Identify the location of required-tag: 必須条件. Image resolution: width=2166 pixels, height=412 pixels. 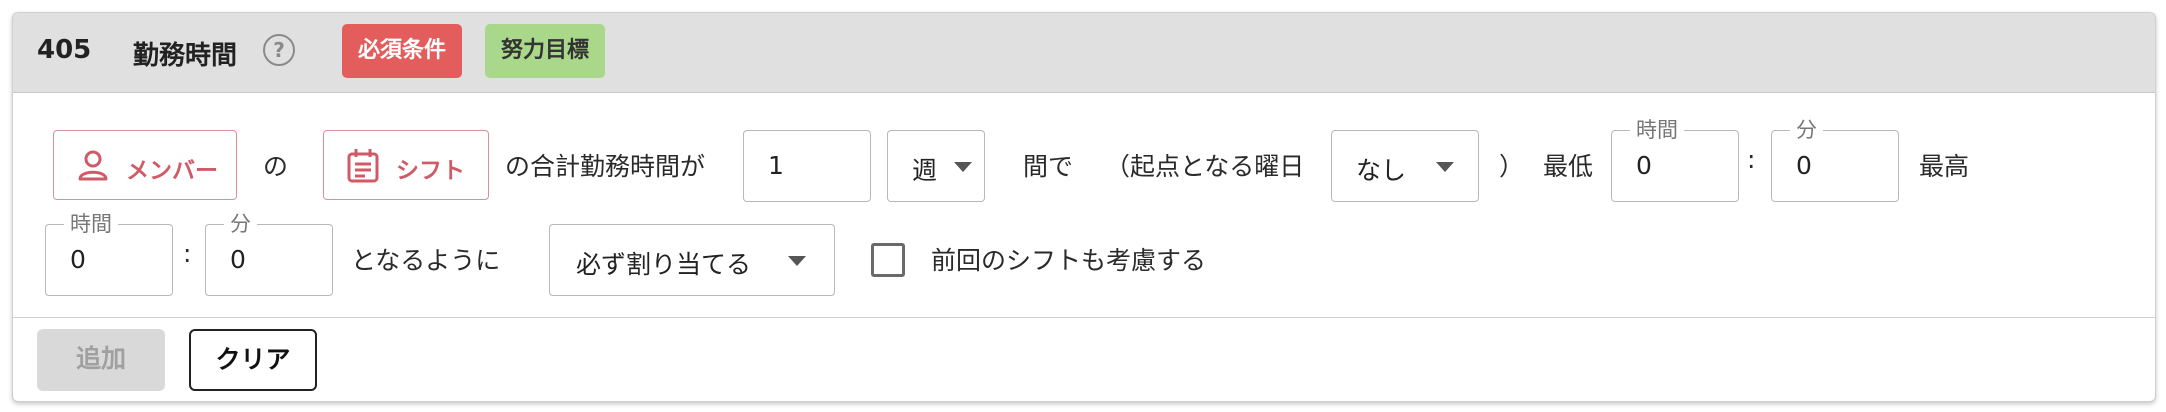
(402, 51).